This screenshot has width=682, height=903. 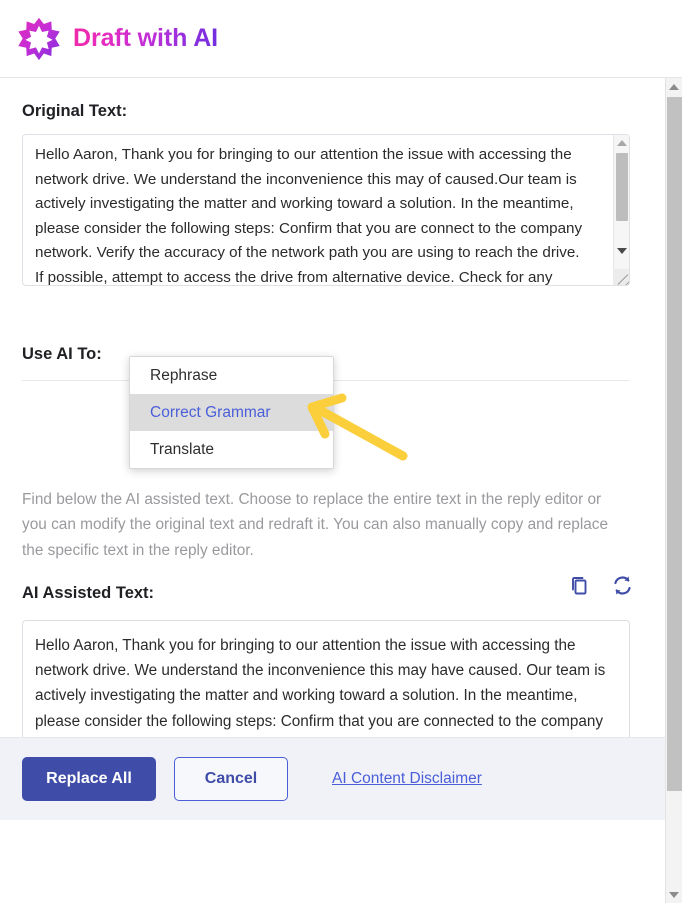 What do you see at coordinates (88, 593) in the screenshot?
I see `ai-assisted-text-label: AI Assisted Text:` at bounding box center [88, 593].